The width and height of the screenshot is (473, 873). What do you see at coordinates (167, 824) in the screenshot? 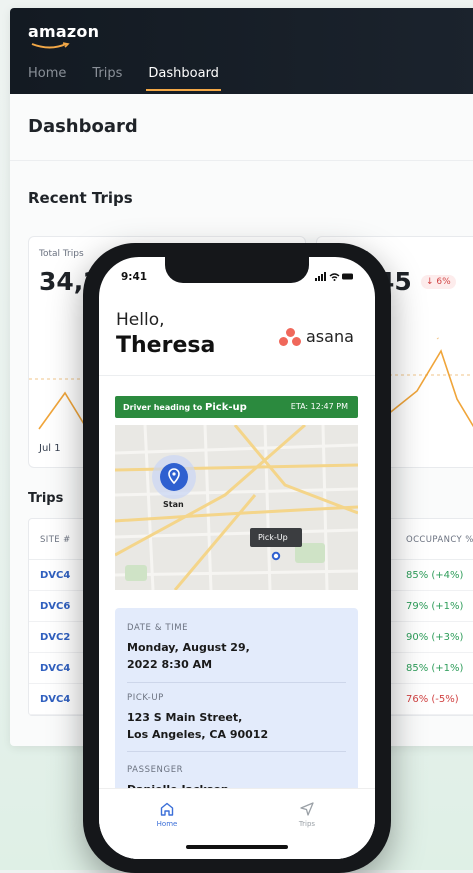
I see `tab-label: Home` at bounding box center [167, 824].